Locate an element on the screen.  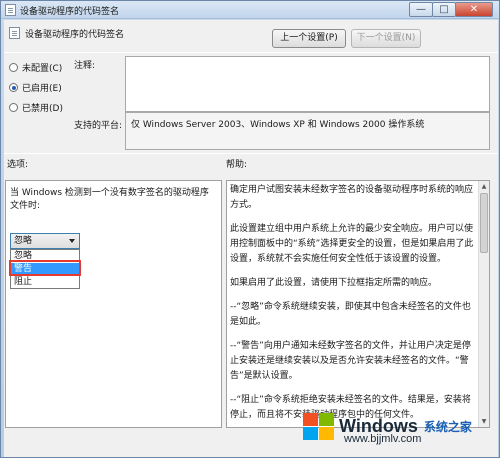
platform-label: 支持的平台: is located at coordinates (98, 126).